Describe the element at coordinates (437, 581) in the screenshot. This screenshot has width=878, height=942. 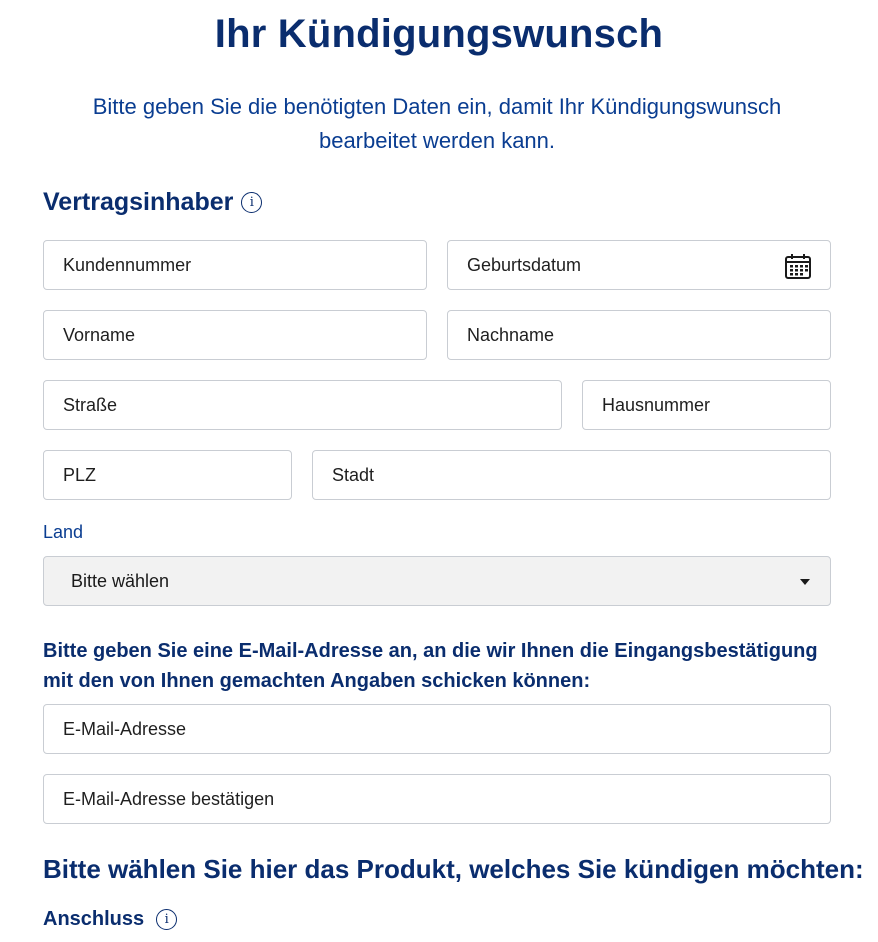
I see `land-select: Bitte wählen` at that location.